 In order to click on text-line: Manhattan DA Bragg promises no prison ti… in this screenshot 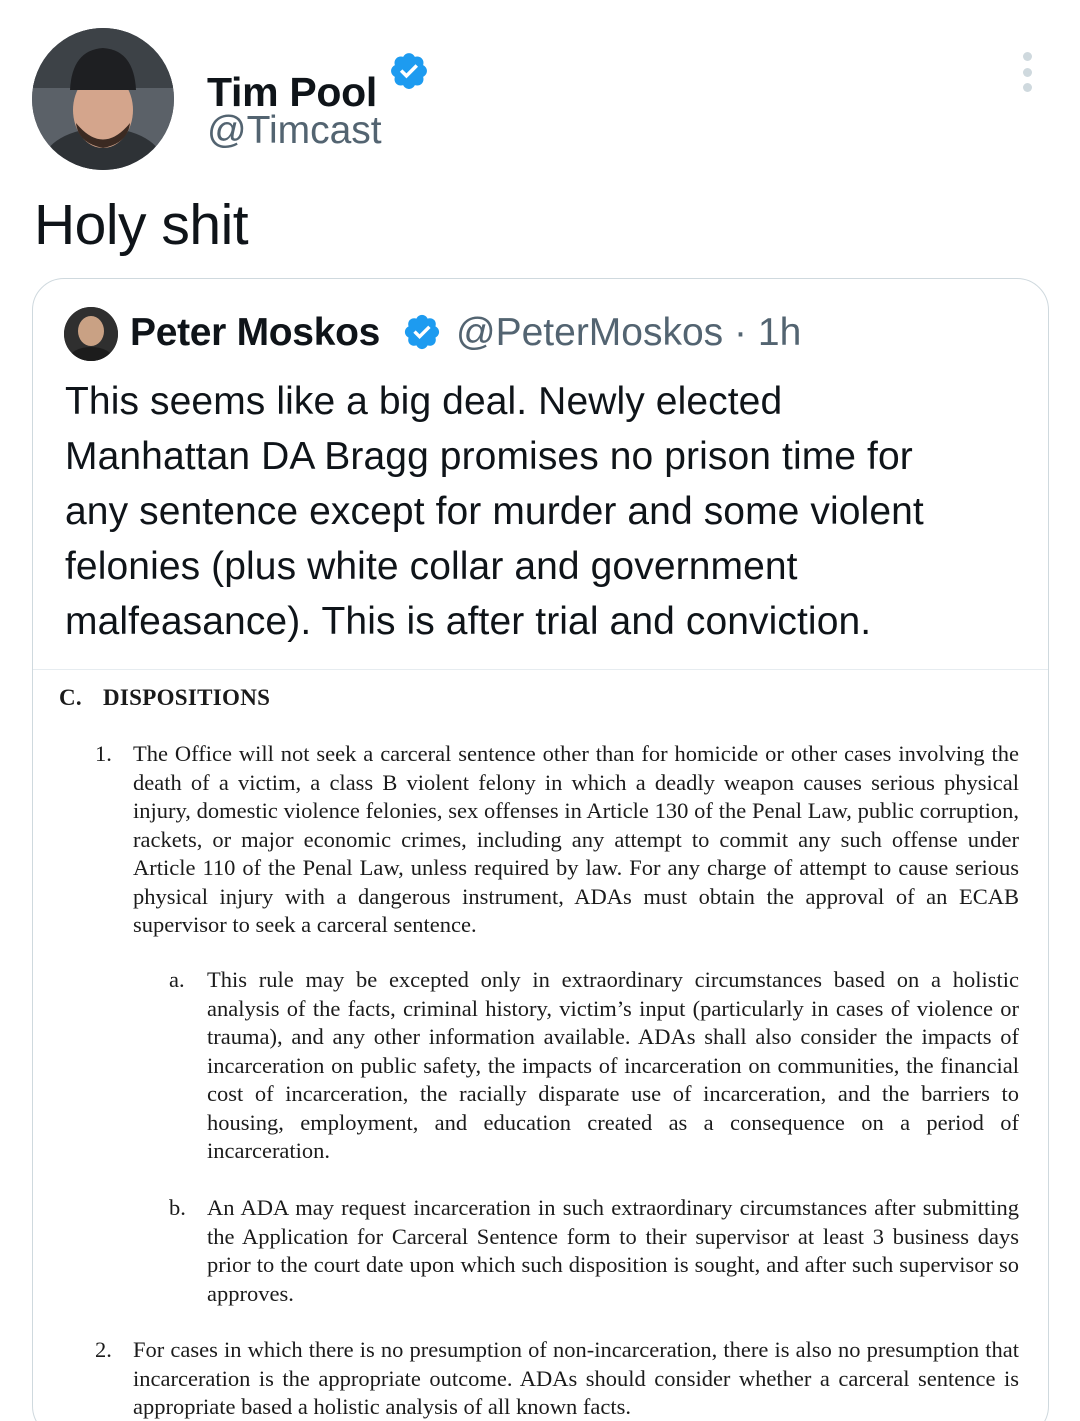, I will do `click(489, 456)`.